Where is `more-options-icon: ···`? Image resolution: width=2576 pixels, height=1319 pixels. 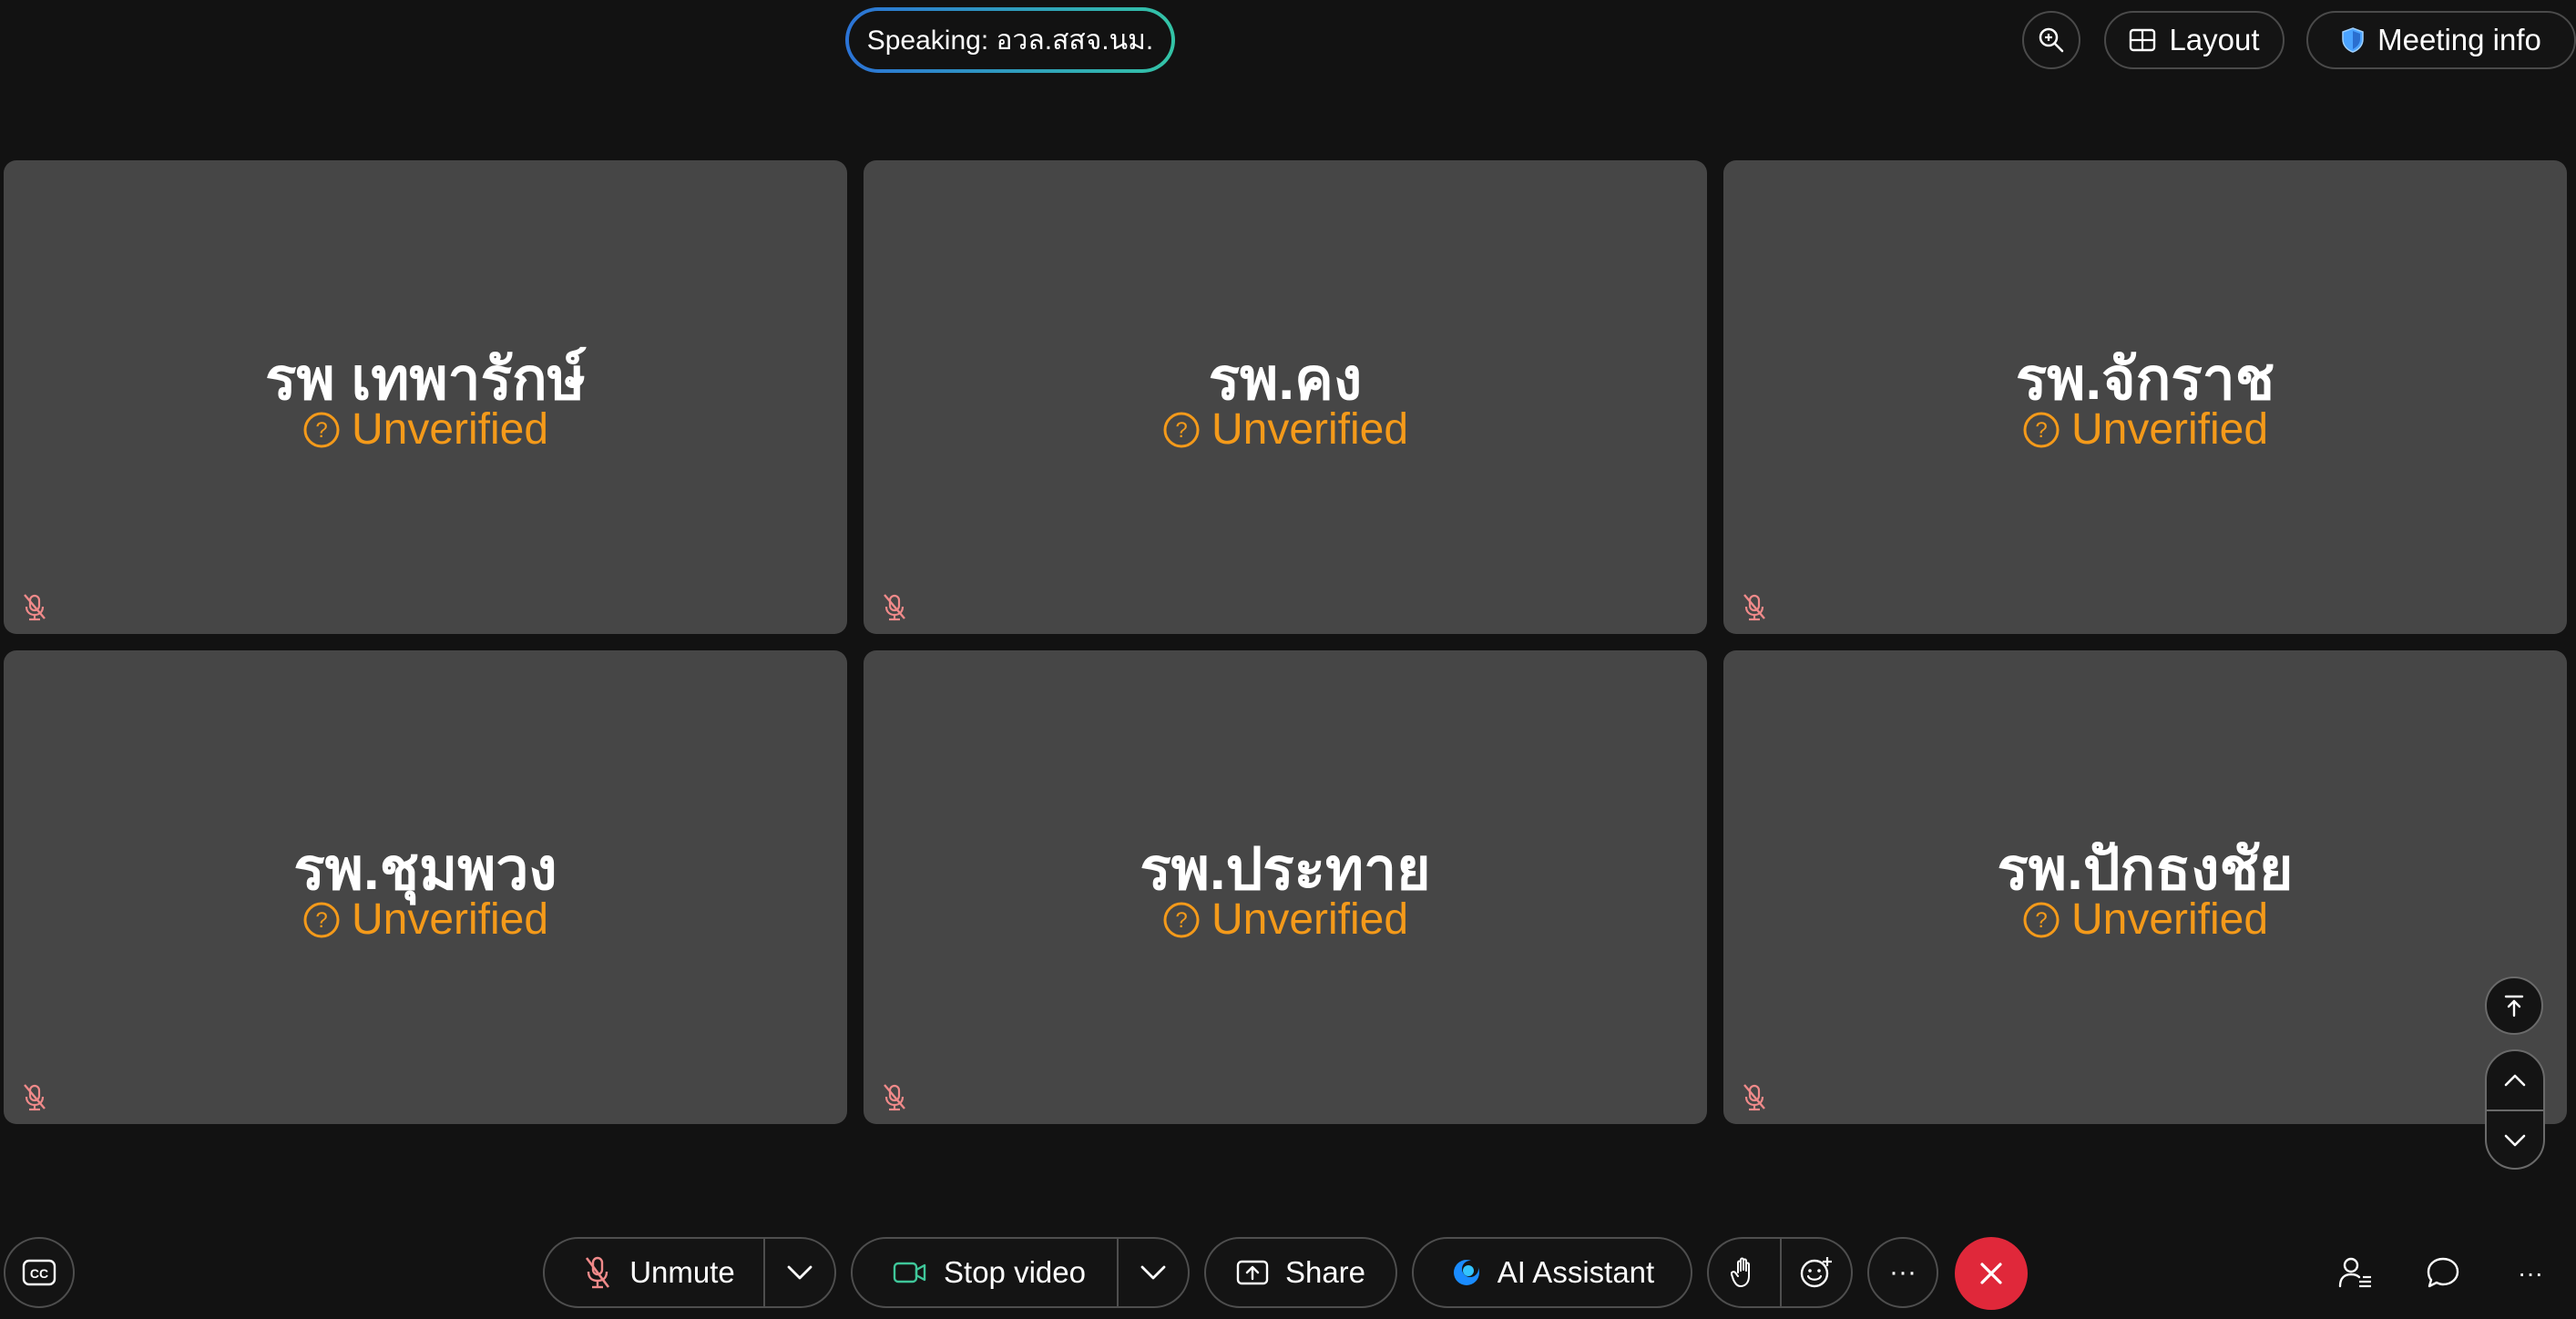 more-options-icon: ··· is located at coordinates (1903, 1272).